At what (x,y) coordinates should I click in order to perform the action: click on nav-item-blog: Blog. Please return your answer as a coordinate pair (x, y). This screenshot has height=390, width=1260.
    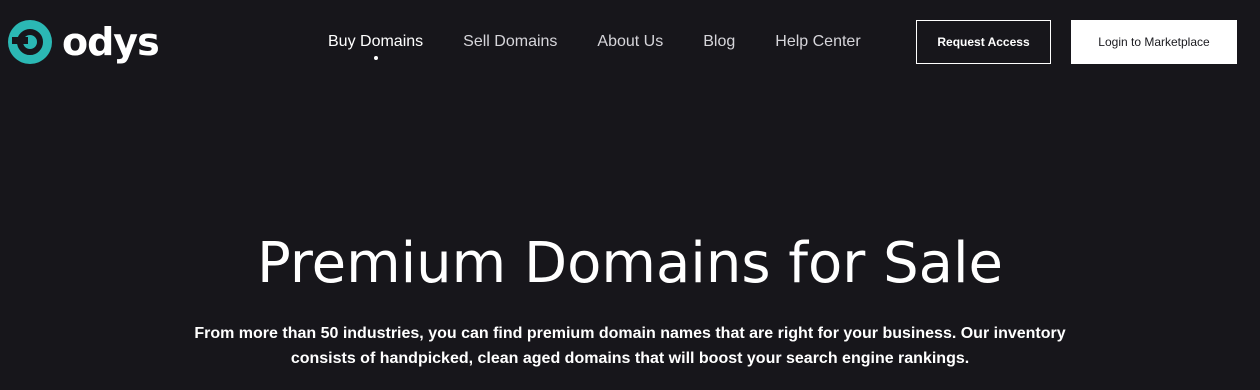
    Looking at the image, I should click on (719, 42).